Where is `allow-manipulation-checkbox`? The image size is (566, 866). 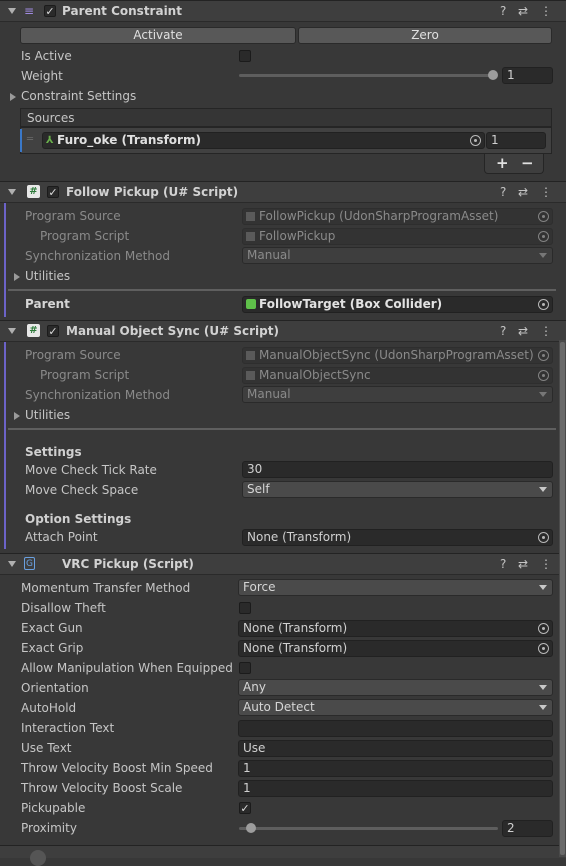 allow-manipulation-checkbox is located at coordinates (245, 668).